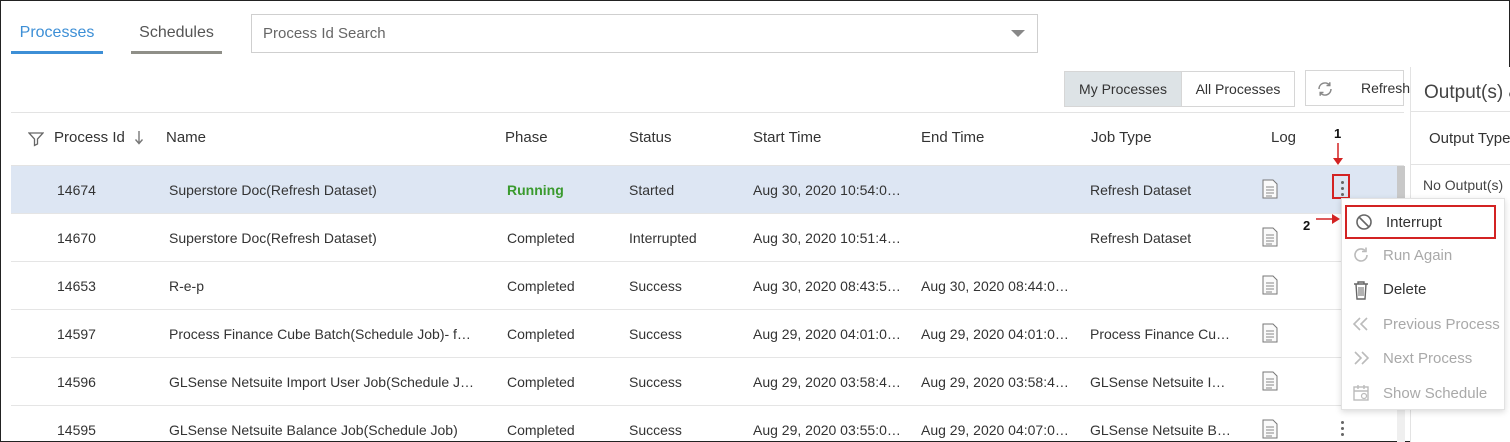 Image resolution: width=1510 pixels, height=442 pixels. Describe the element at coordinates (76, 334) in the screenshot. I see `process-id: 14597` at that location.